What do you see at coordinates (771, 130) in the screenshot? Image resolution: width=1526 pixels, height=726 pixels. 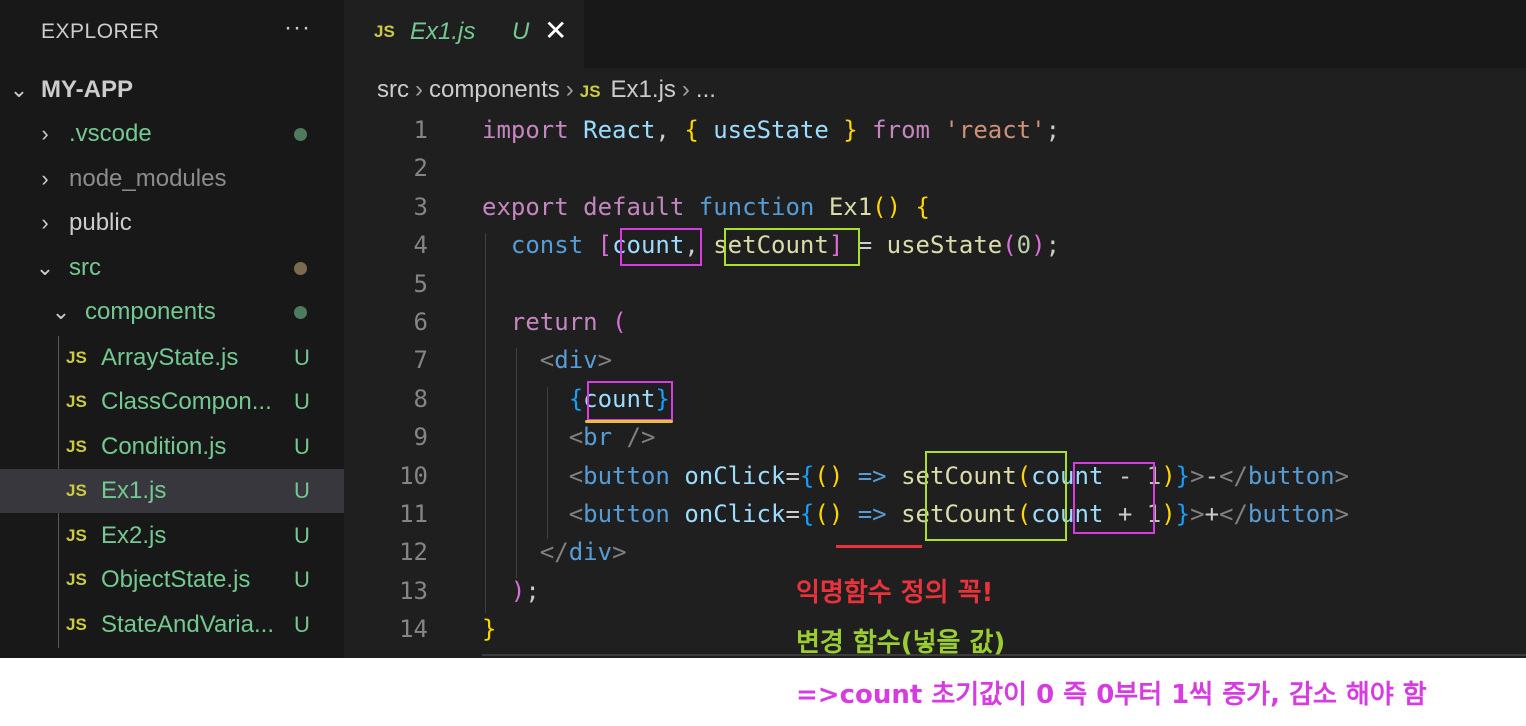 I see `code-line-1: import React, { useState } from 'react';` at bounding box center [771, 130].